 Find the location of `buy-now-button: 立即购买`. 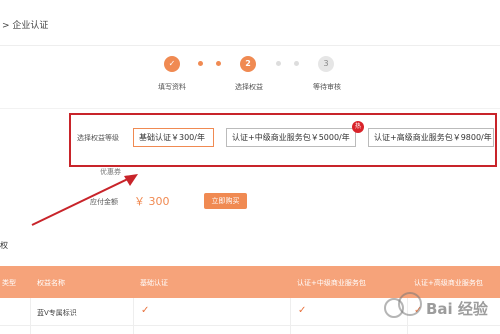

buy-now-button: 立即购买 is located at coordinates (225, 201).